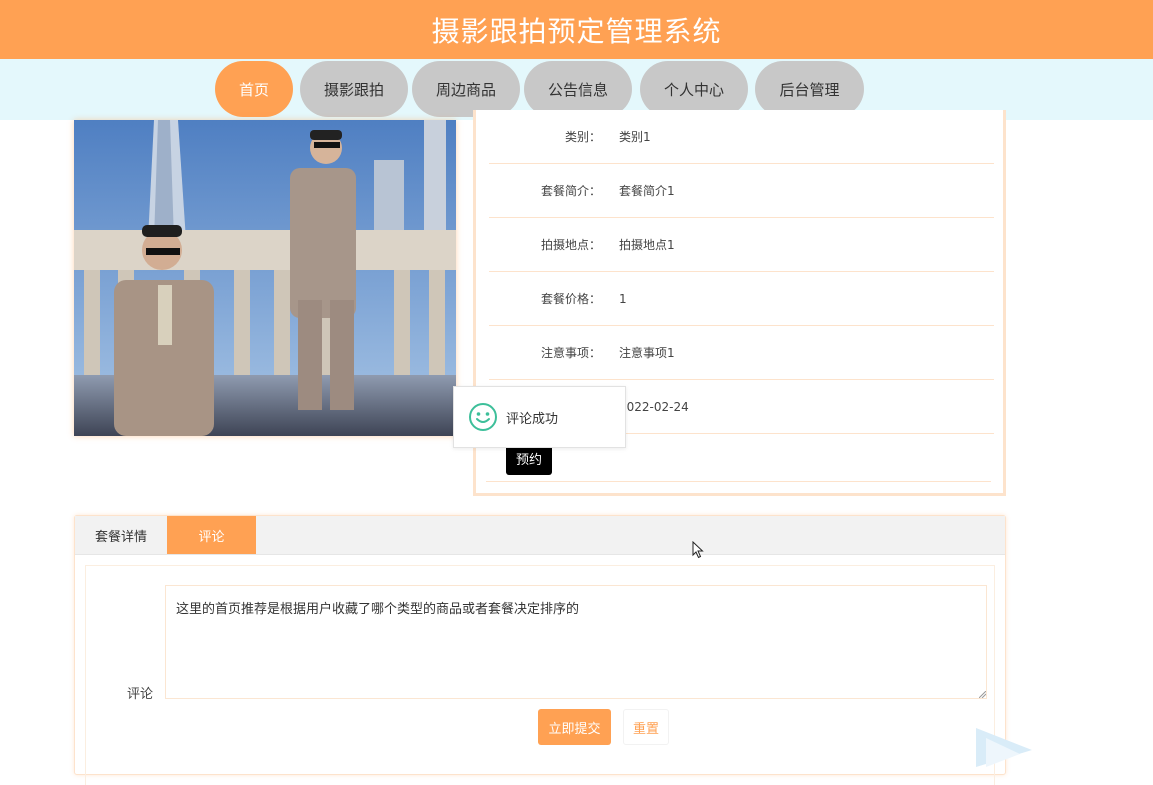 This screenshot has height=785, width=1153. I want to click on nav-item-photography: 摄影跟拍, so click(354, 89).